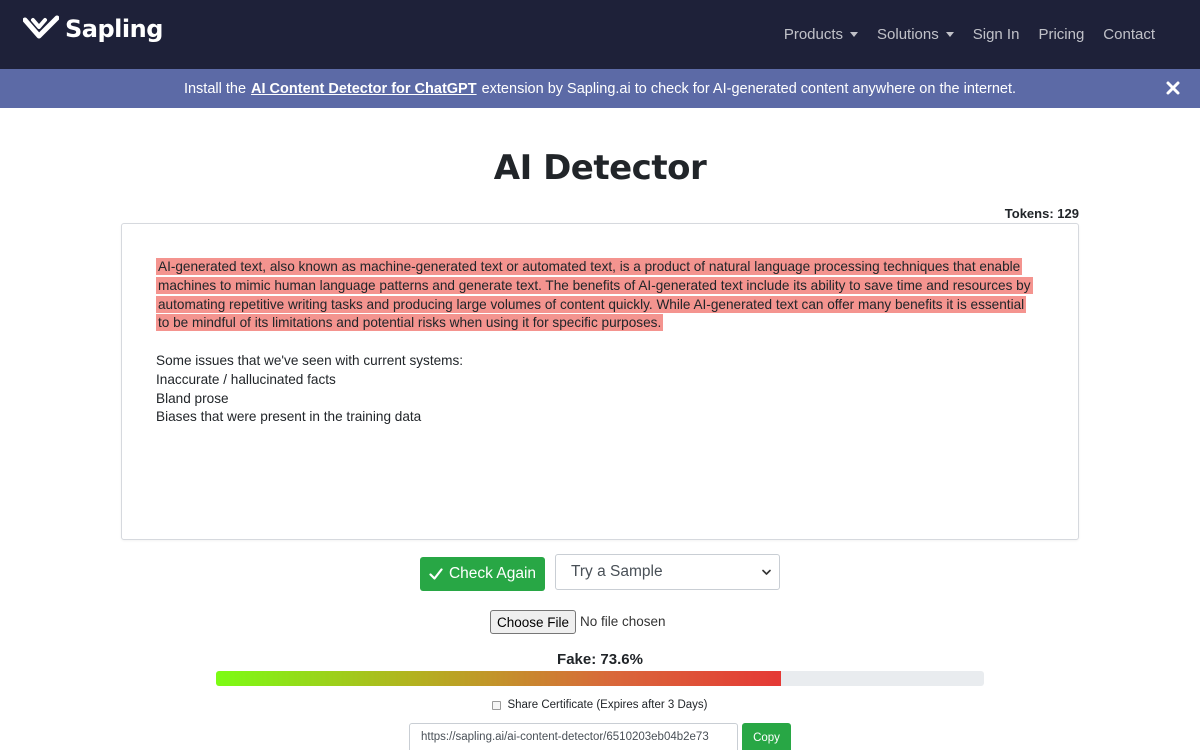 This screenshot has width=1200, height=750. Describe the element at coordinates (114, 29) in the screenshot. I see `brand-name: Sapling` at that location.